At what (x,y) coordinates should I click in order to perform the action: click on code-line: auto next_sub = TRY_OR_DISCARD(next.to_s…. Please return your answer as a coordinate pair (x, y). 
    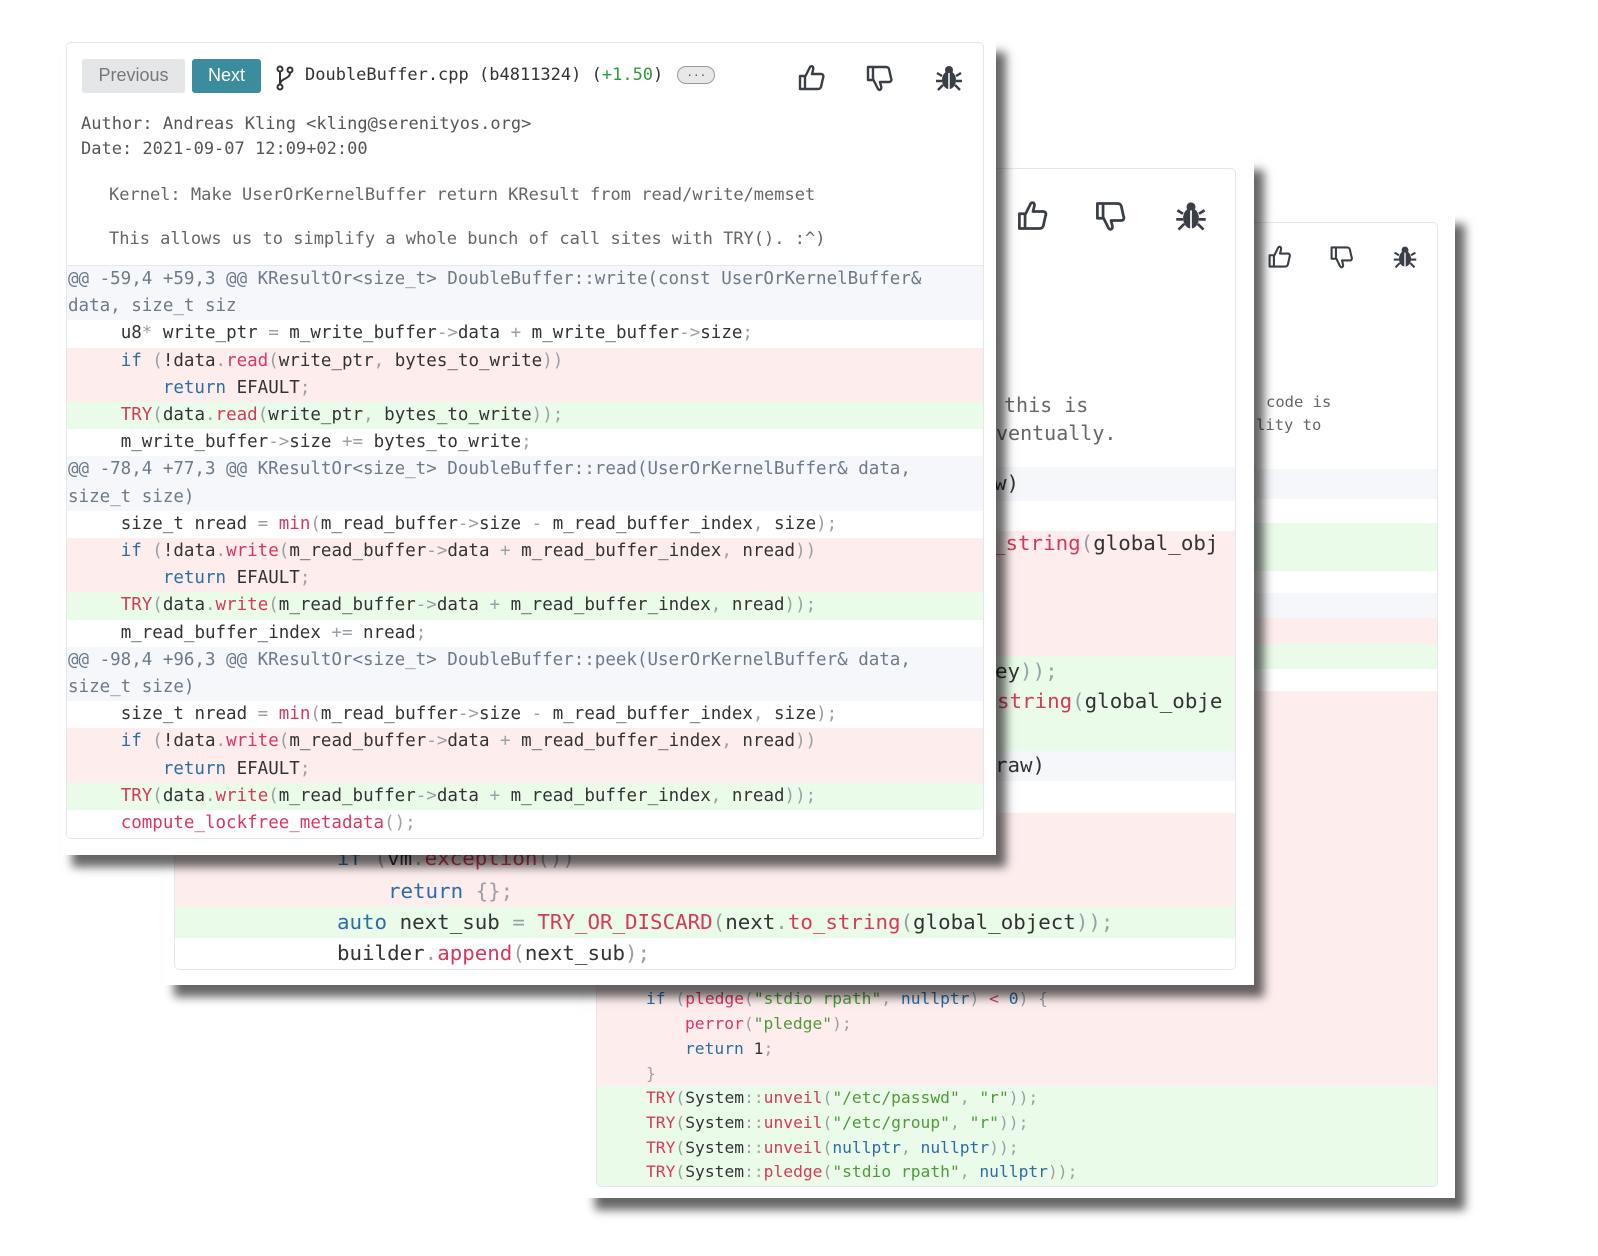
    Looking at the image, I should click on (725, 922).